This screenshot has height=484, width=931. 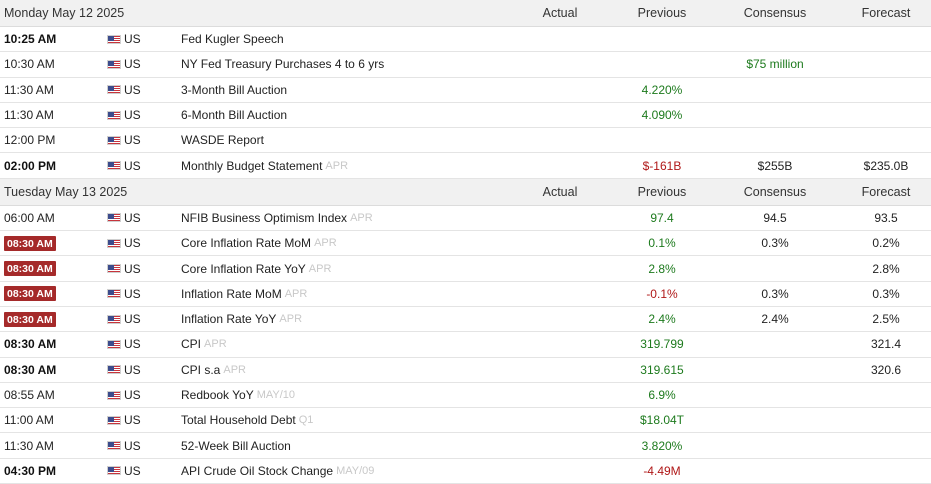 What do you see at coordinates (662, 115) in the screenshot?
I see `previous-value: 4.090%` at bounding box center [662, 115].